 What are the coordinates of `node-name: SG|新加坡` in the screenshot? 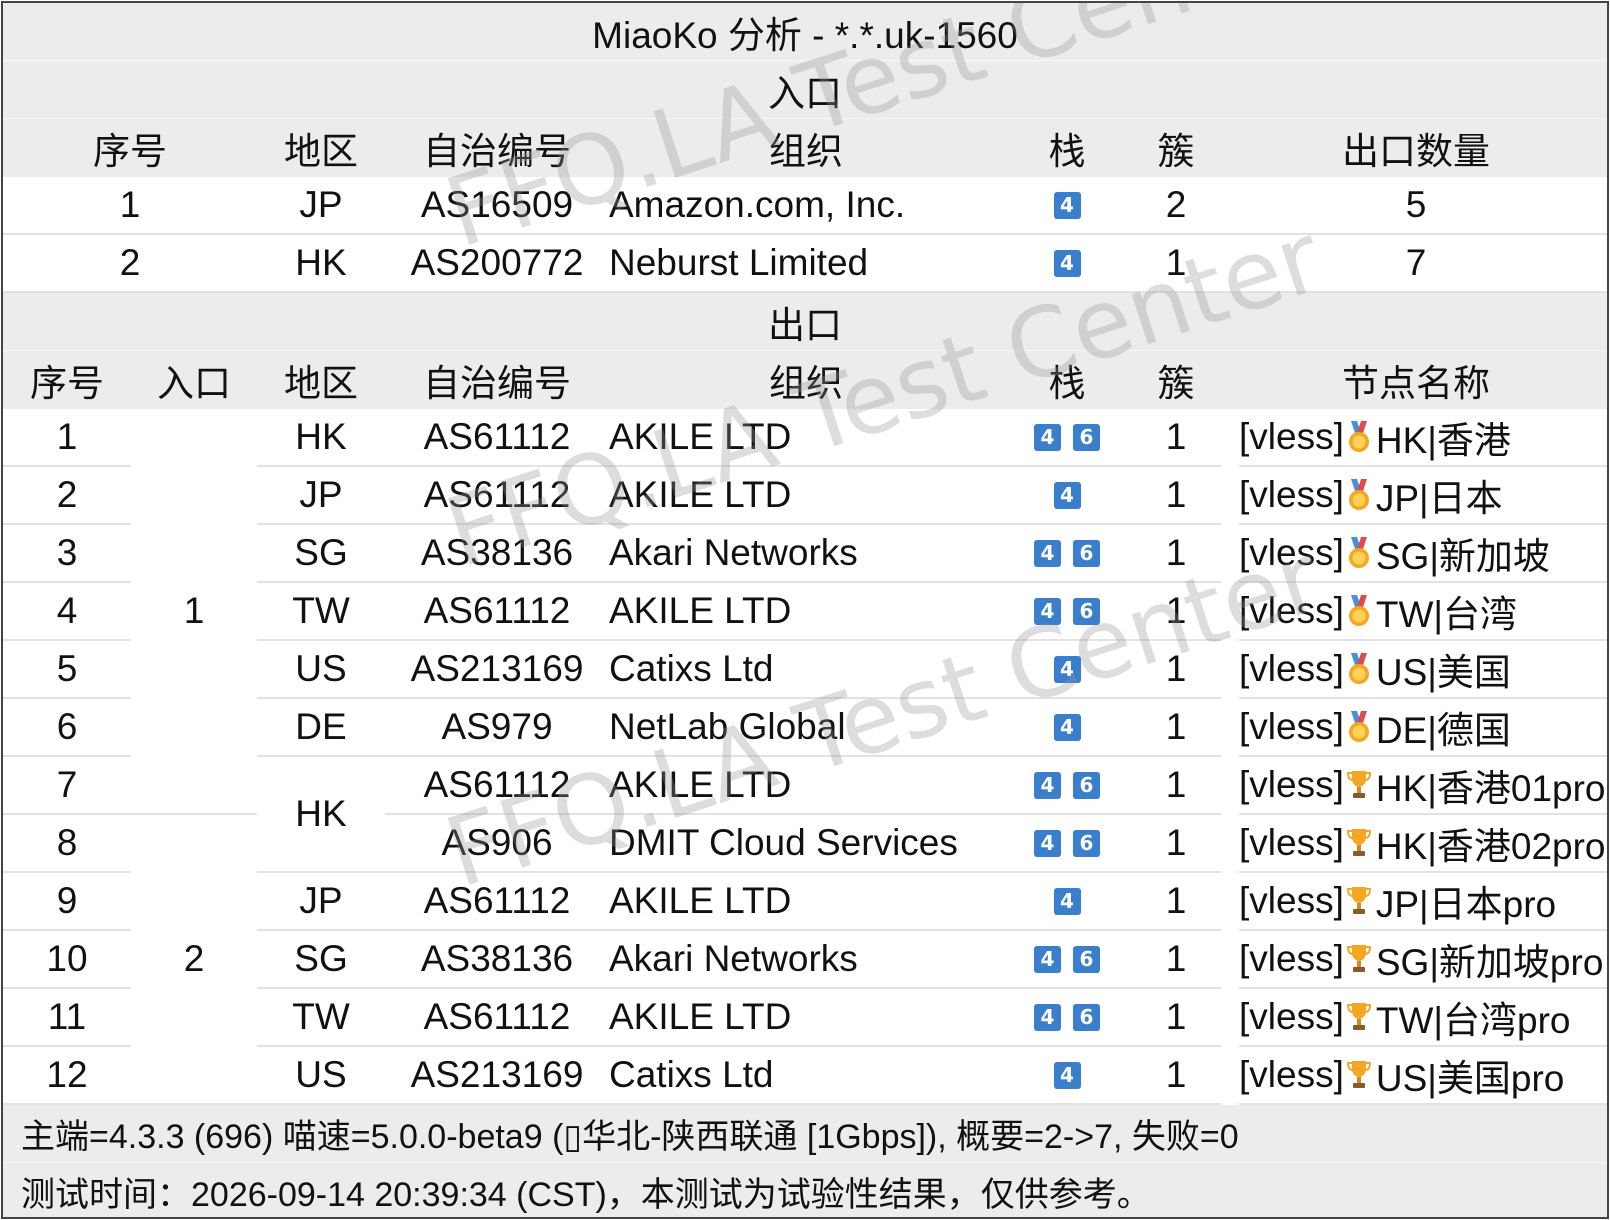 It's located at (1462, 556).